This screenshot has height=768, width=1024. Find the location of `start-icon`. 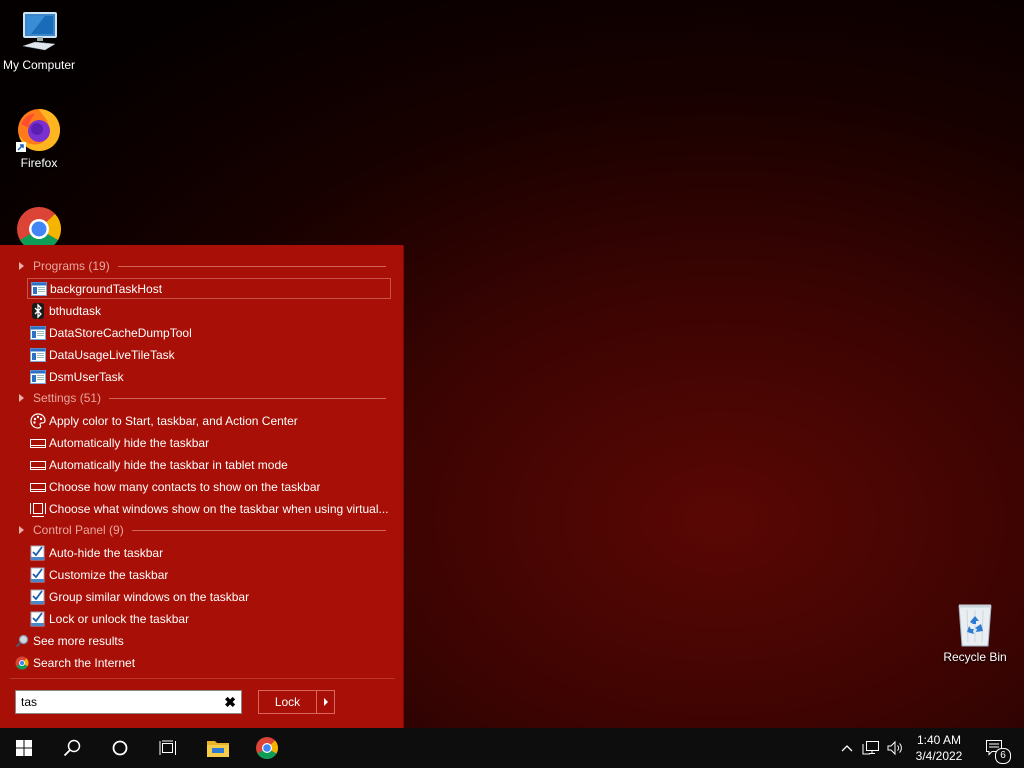

start-icon is located at coordinates (24, 748).